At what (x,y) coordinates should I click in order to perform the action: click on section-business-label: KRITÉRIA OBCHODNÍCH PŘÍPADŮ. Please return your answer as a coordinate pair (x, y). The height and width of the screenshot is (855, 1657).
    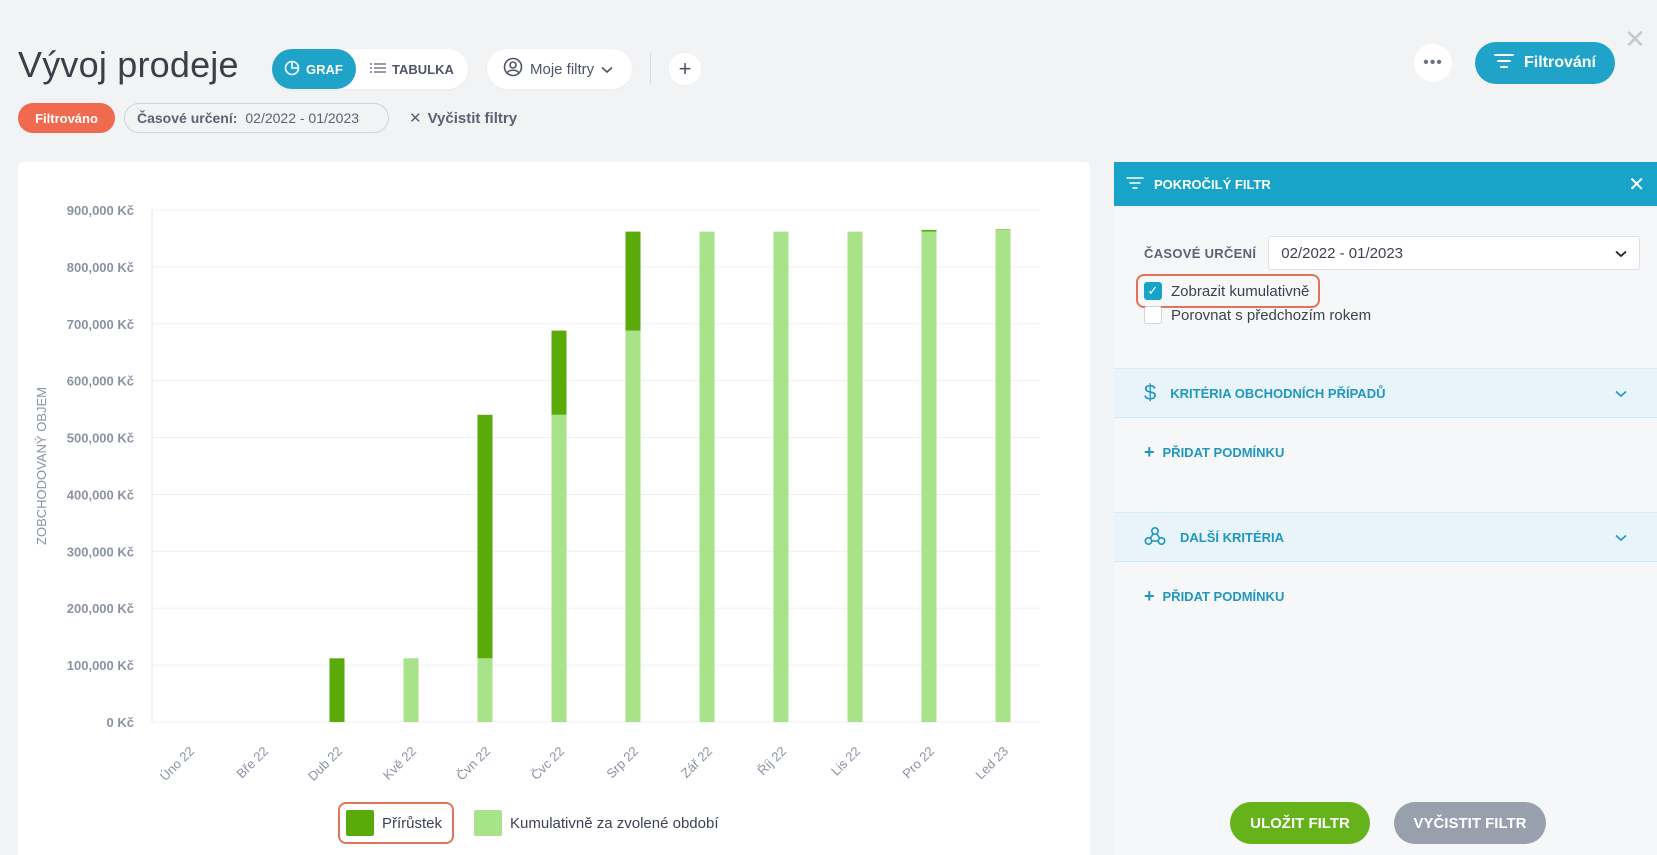
    Looking at the image, I should click on (1278, 393).